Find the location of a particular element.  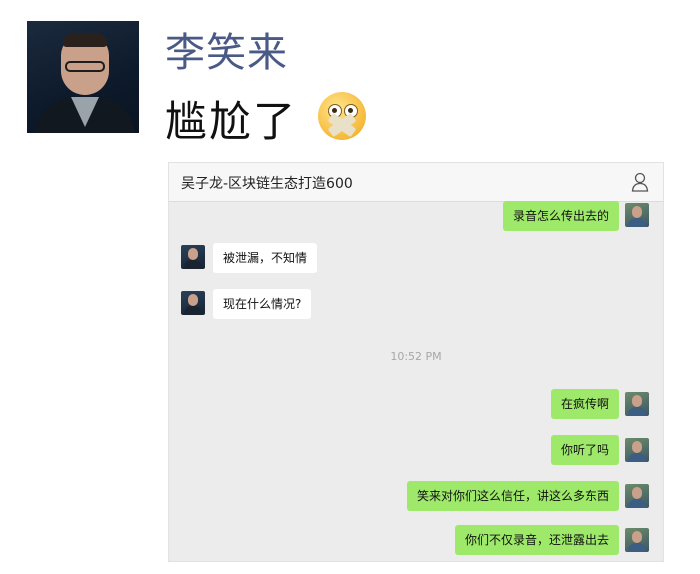

author-avatar is located at coordinates (83, 77).